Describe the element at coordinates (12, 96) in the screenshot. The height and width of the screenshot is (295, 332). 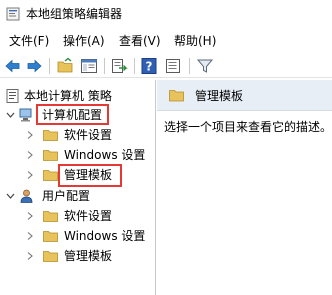
I see `policy-document-icon` at that location.